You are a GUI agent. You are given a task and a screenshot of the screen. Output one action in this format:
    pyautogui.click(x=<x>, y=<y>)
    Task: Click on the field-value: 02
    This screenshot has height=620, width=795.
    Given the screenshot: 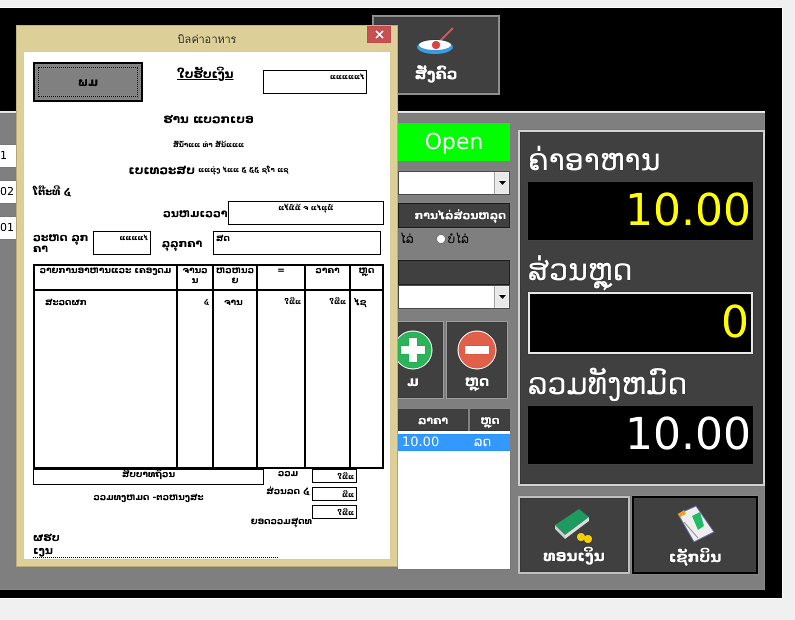 What is the action you would take?
    pyautogui.click(x=8, y=192)
    